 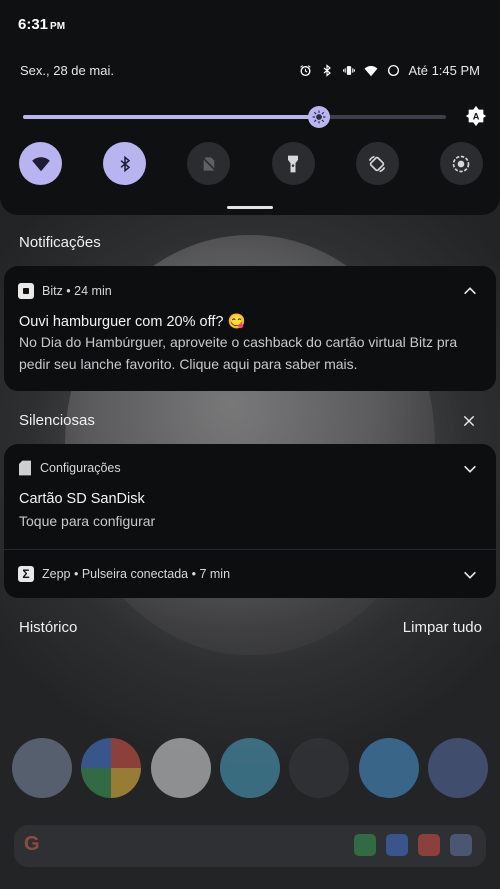 What do you see at coordinates (457, 768) in the screenshot?
I see `folder-app-icon` at bounding box center [457, 768].